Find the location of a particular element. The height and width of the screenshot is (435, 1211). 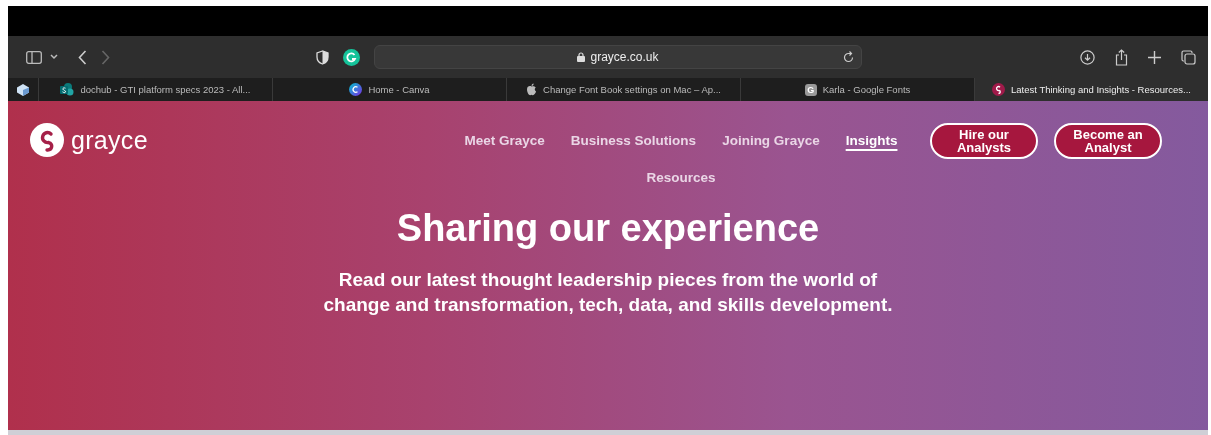

cta-button: Become an Analyst is located at coordinates (1108, 141).